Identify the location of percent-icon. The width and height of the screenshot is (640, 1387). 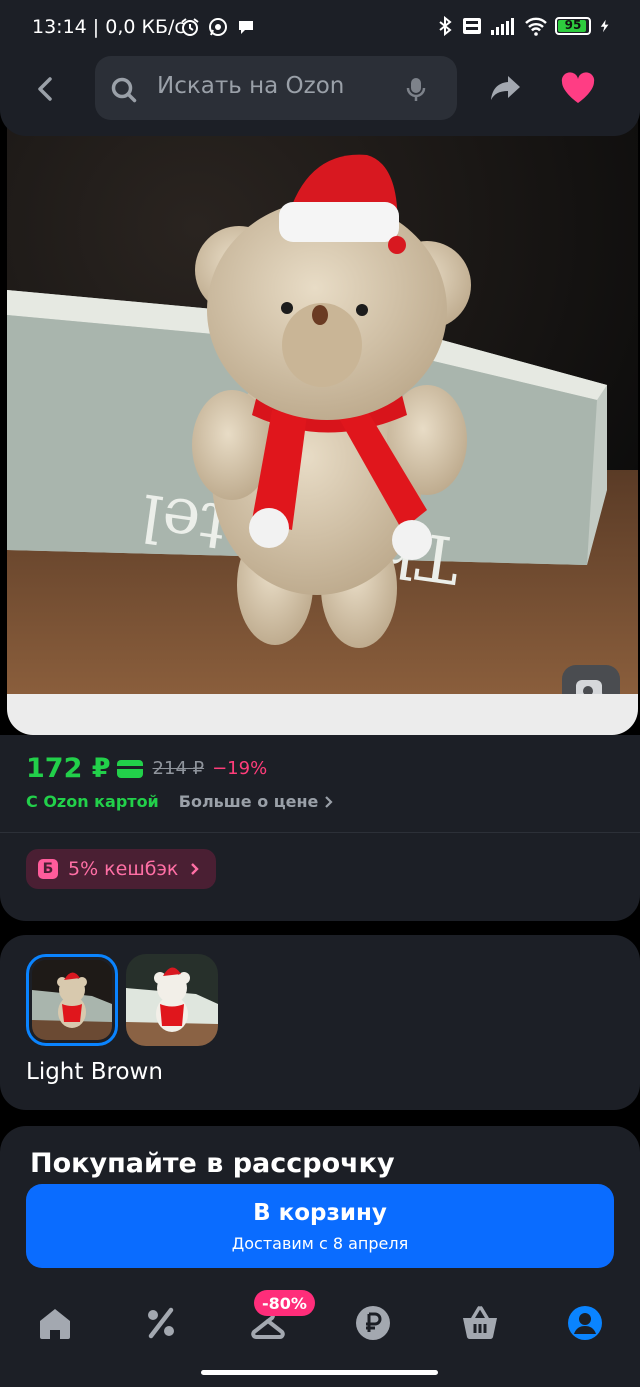
(161, 1323).